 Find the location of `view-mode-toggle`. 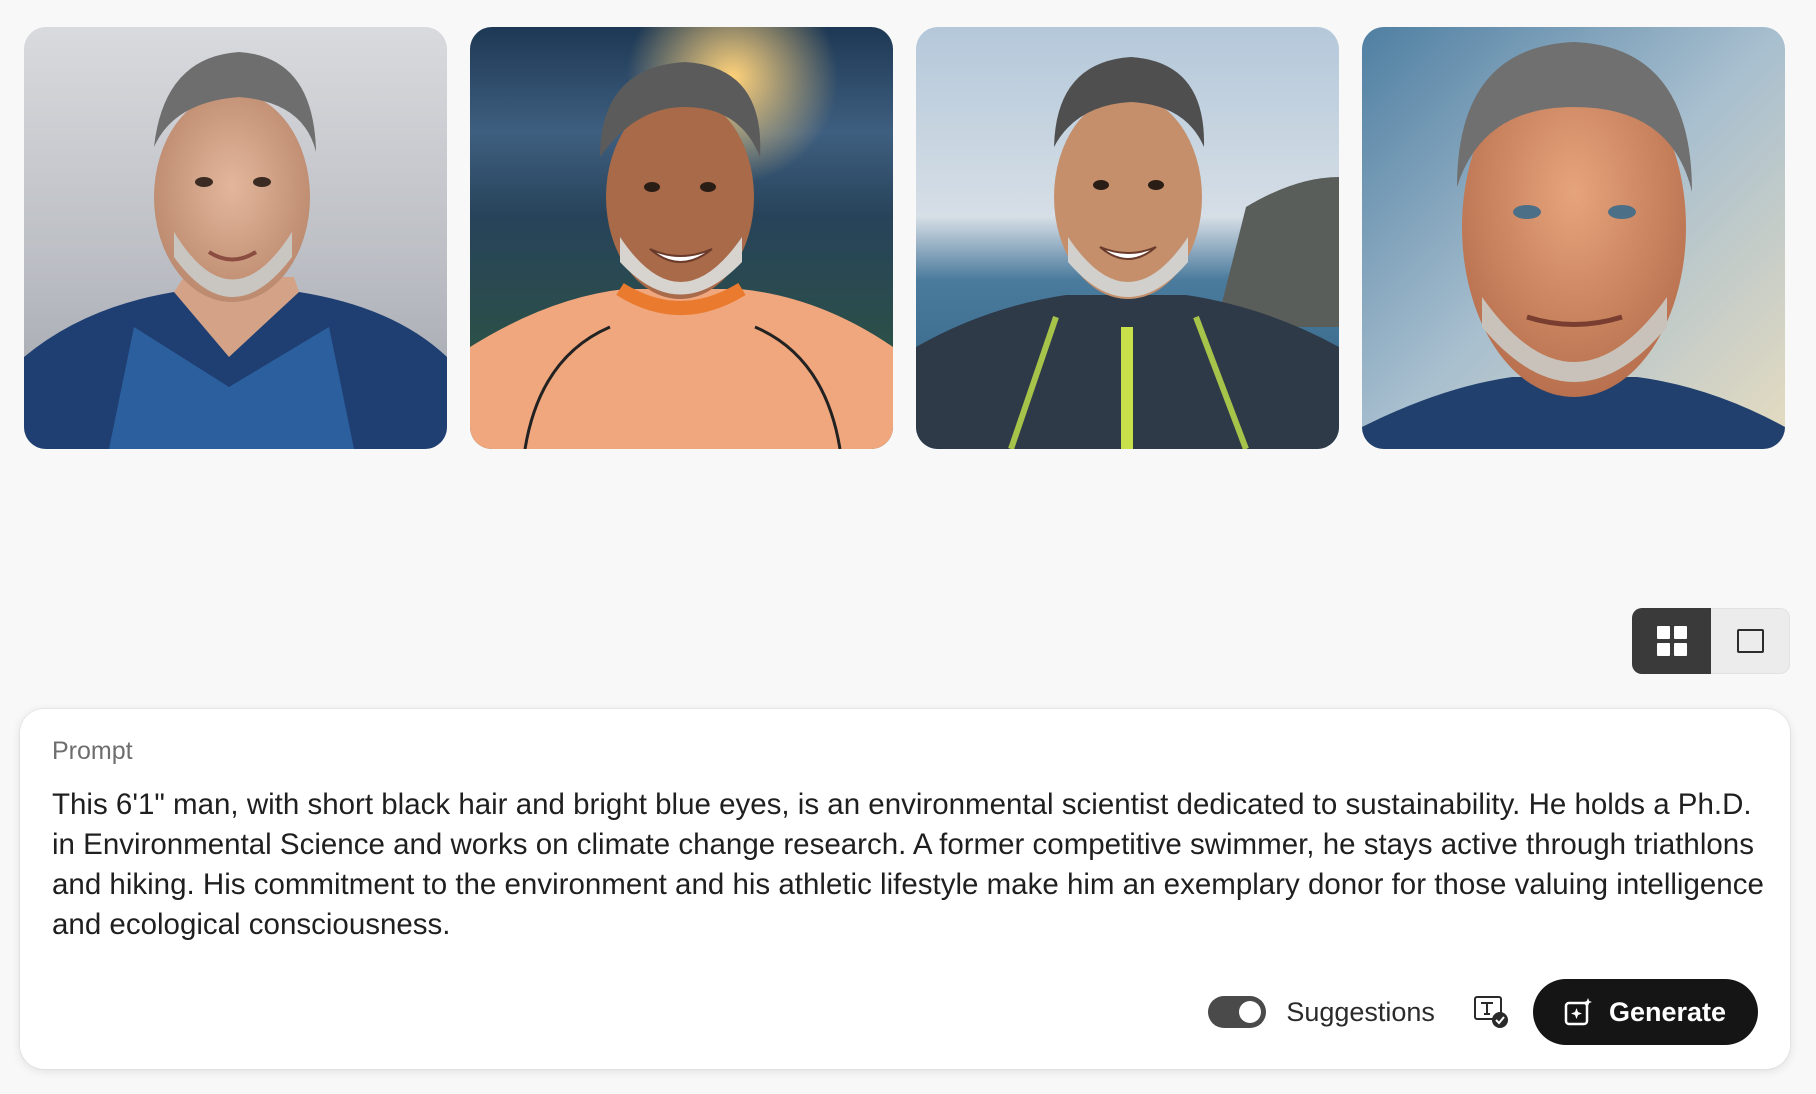

view-mode-toggle is located at coordinates (1711, 641).